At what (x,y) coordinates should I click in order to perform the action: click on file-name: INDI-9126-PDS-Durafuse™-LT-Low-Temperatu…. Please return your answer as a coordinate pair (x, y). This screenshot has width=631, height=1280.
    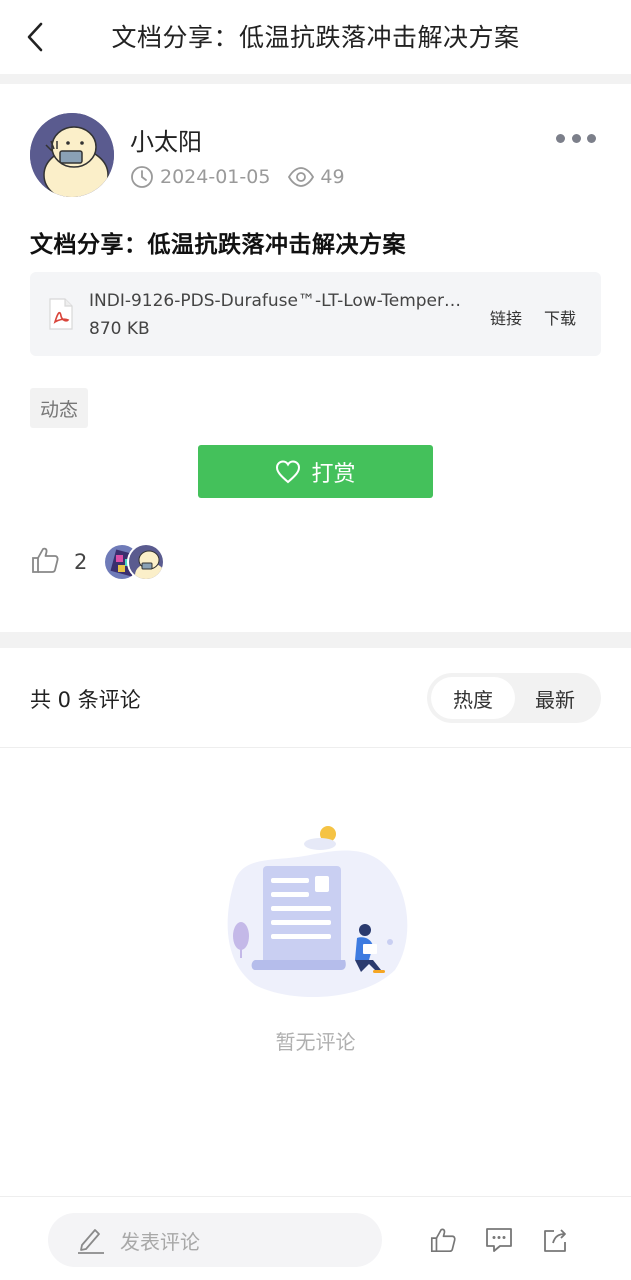
    Looking at the image, I should click on (279, 301).